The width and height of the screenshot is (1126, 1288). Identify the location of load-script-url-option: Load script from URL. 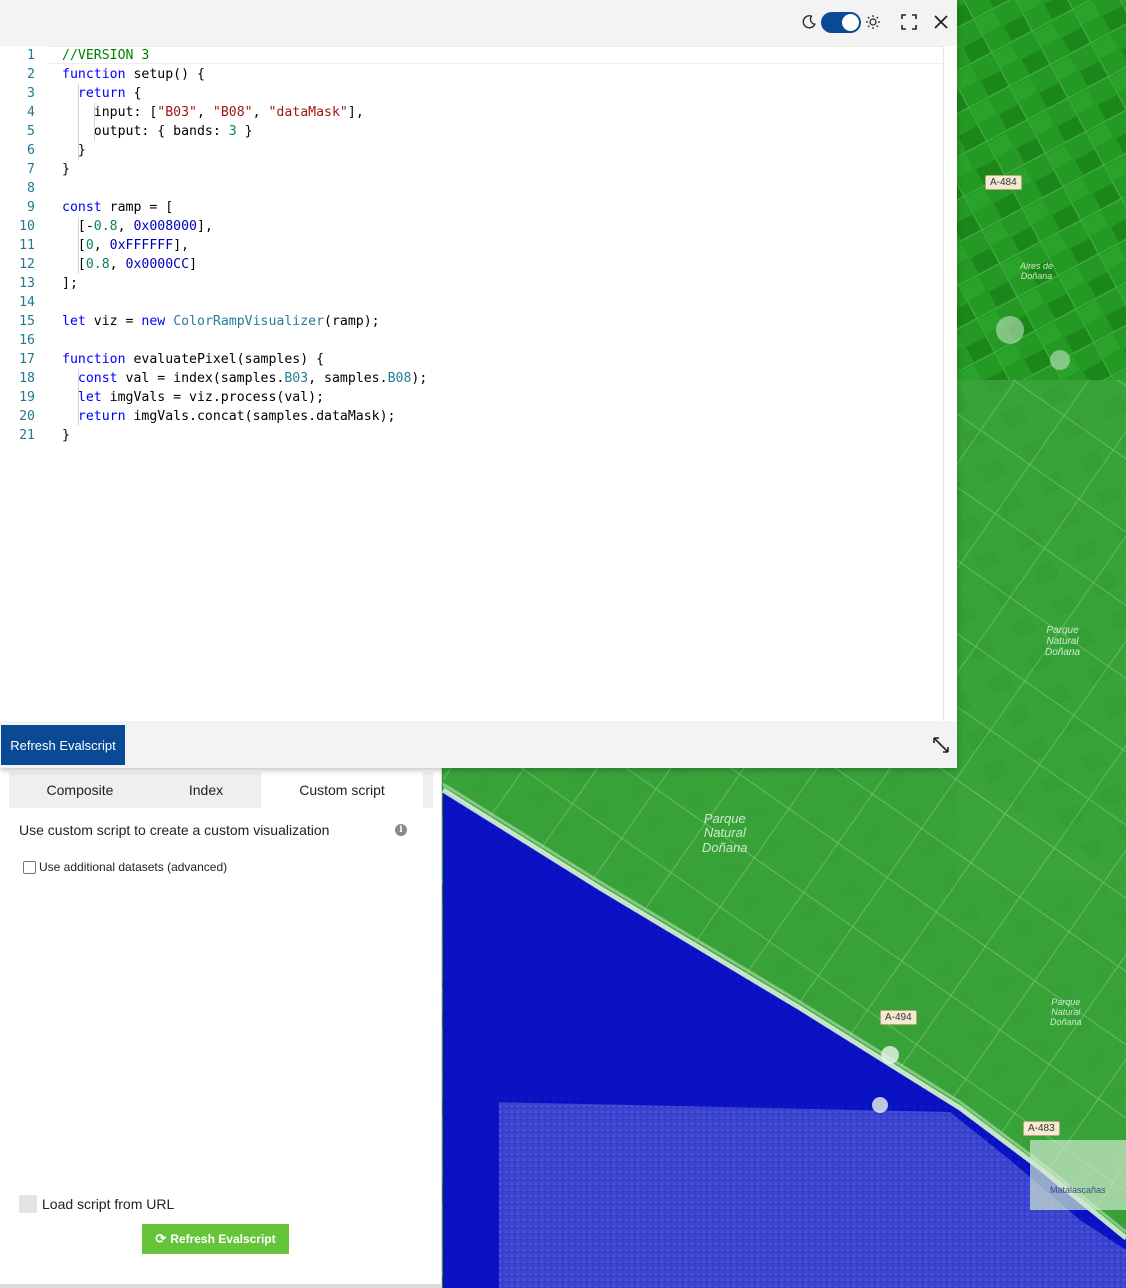
(96, 1204).